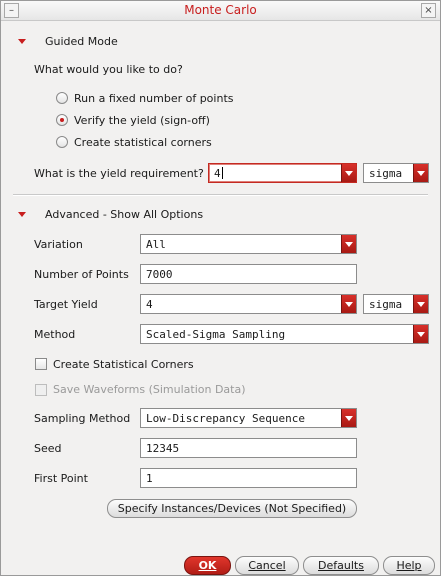 This screenshot has width=441, height=576. I want to click on seed-label: Seed, so click(48, 448).